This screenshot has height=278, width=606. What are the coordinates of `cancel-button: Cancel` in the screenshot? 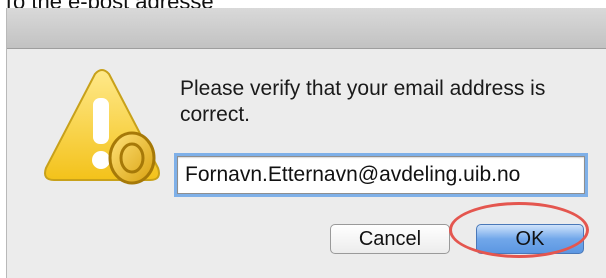 It's located at (390, 239).